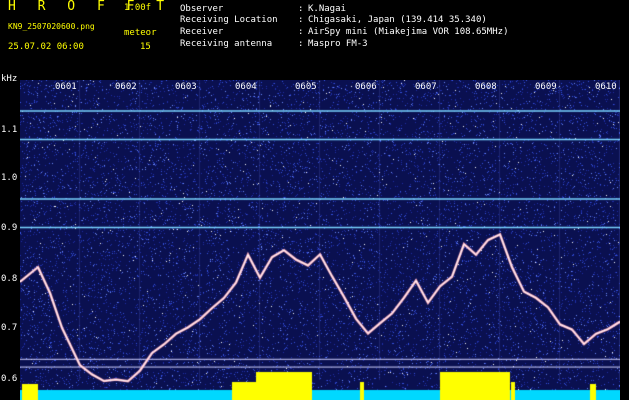 This screenshot has width=629, height=400. What do you see at coordinates (202, 32) in the screenshot?
I see `receiver-label: Receiver` at bounding box center [202, 32].